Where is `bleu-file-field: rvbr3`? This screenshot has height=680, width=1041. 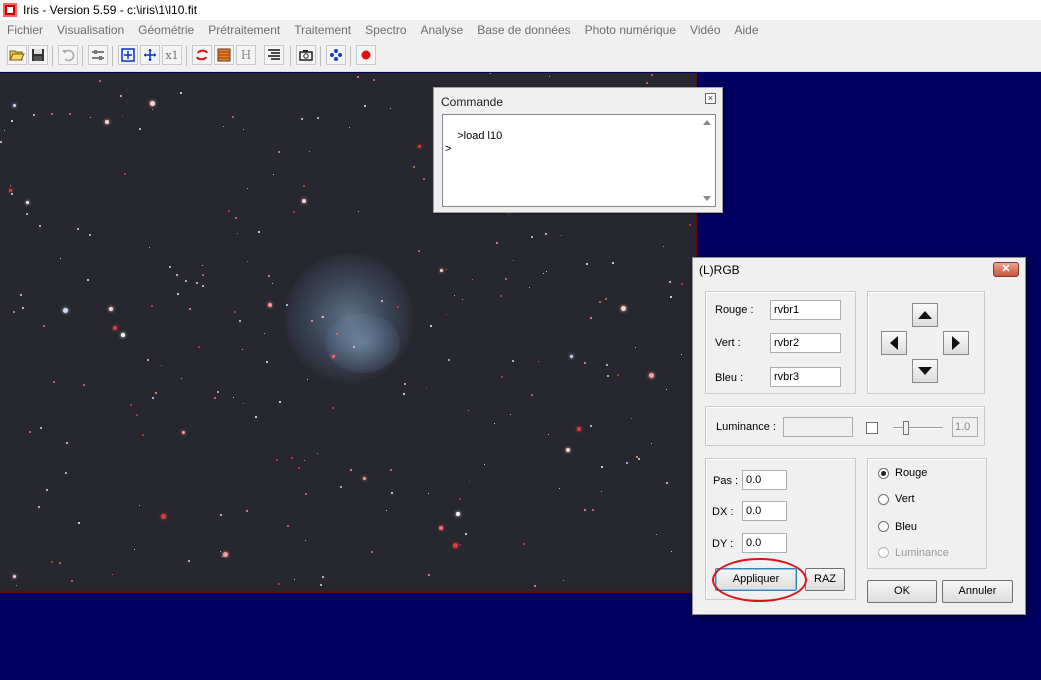 bleu-file-field: rvbr3 is located at coordinates (805, 377).